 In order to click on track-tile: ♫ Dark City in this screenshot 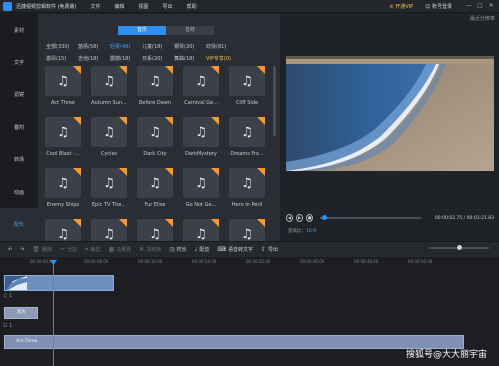, I will do `click(155, 137)`.